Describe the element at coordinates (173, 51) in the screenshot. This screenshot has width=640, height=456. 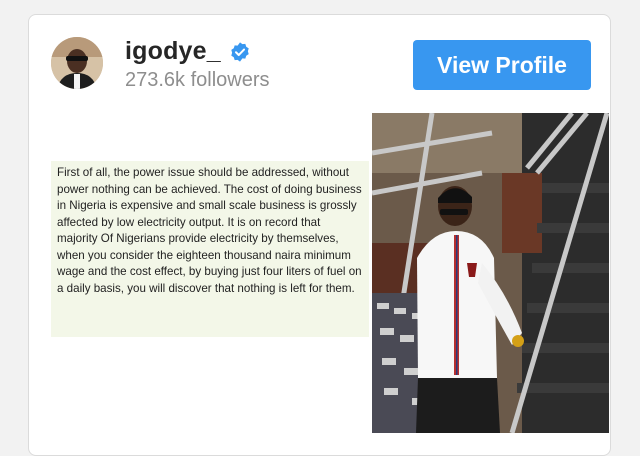
I see `username: igodye_` at that location.